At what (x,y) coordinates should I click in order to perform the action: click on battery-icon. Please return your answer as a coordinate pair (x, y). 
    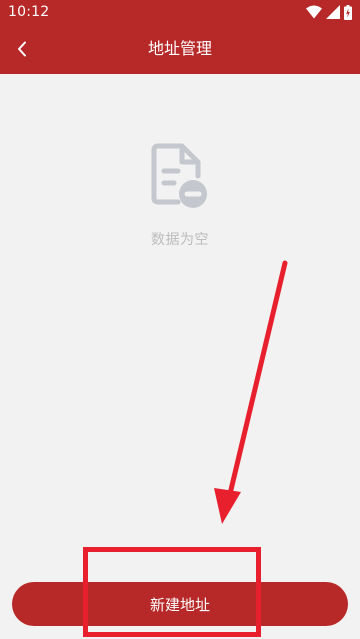
    Looking at the image, I should click on (348, 12).